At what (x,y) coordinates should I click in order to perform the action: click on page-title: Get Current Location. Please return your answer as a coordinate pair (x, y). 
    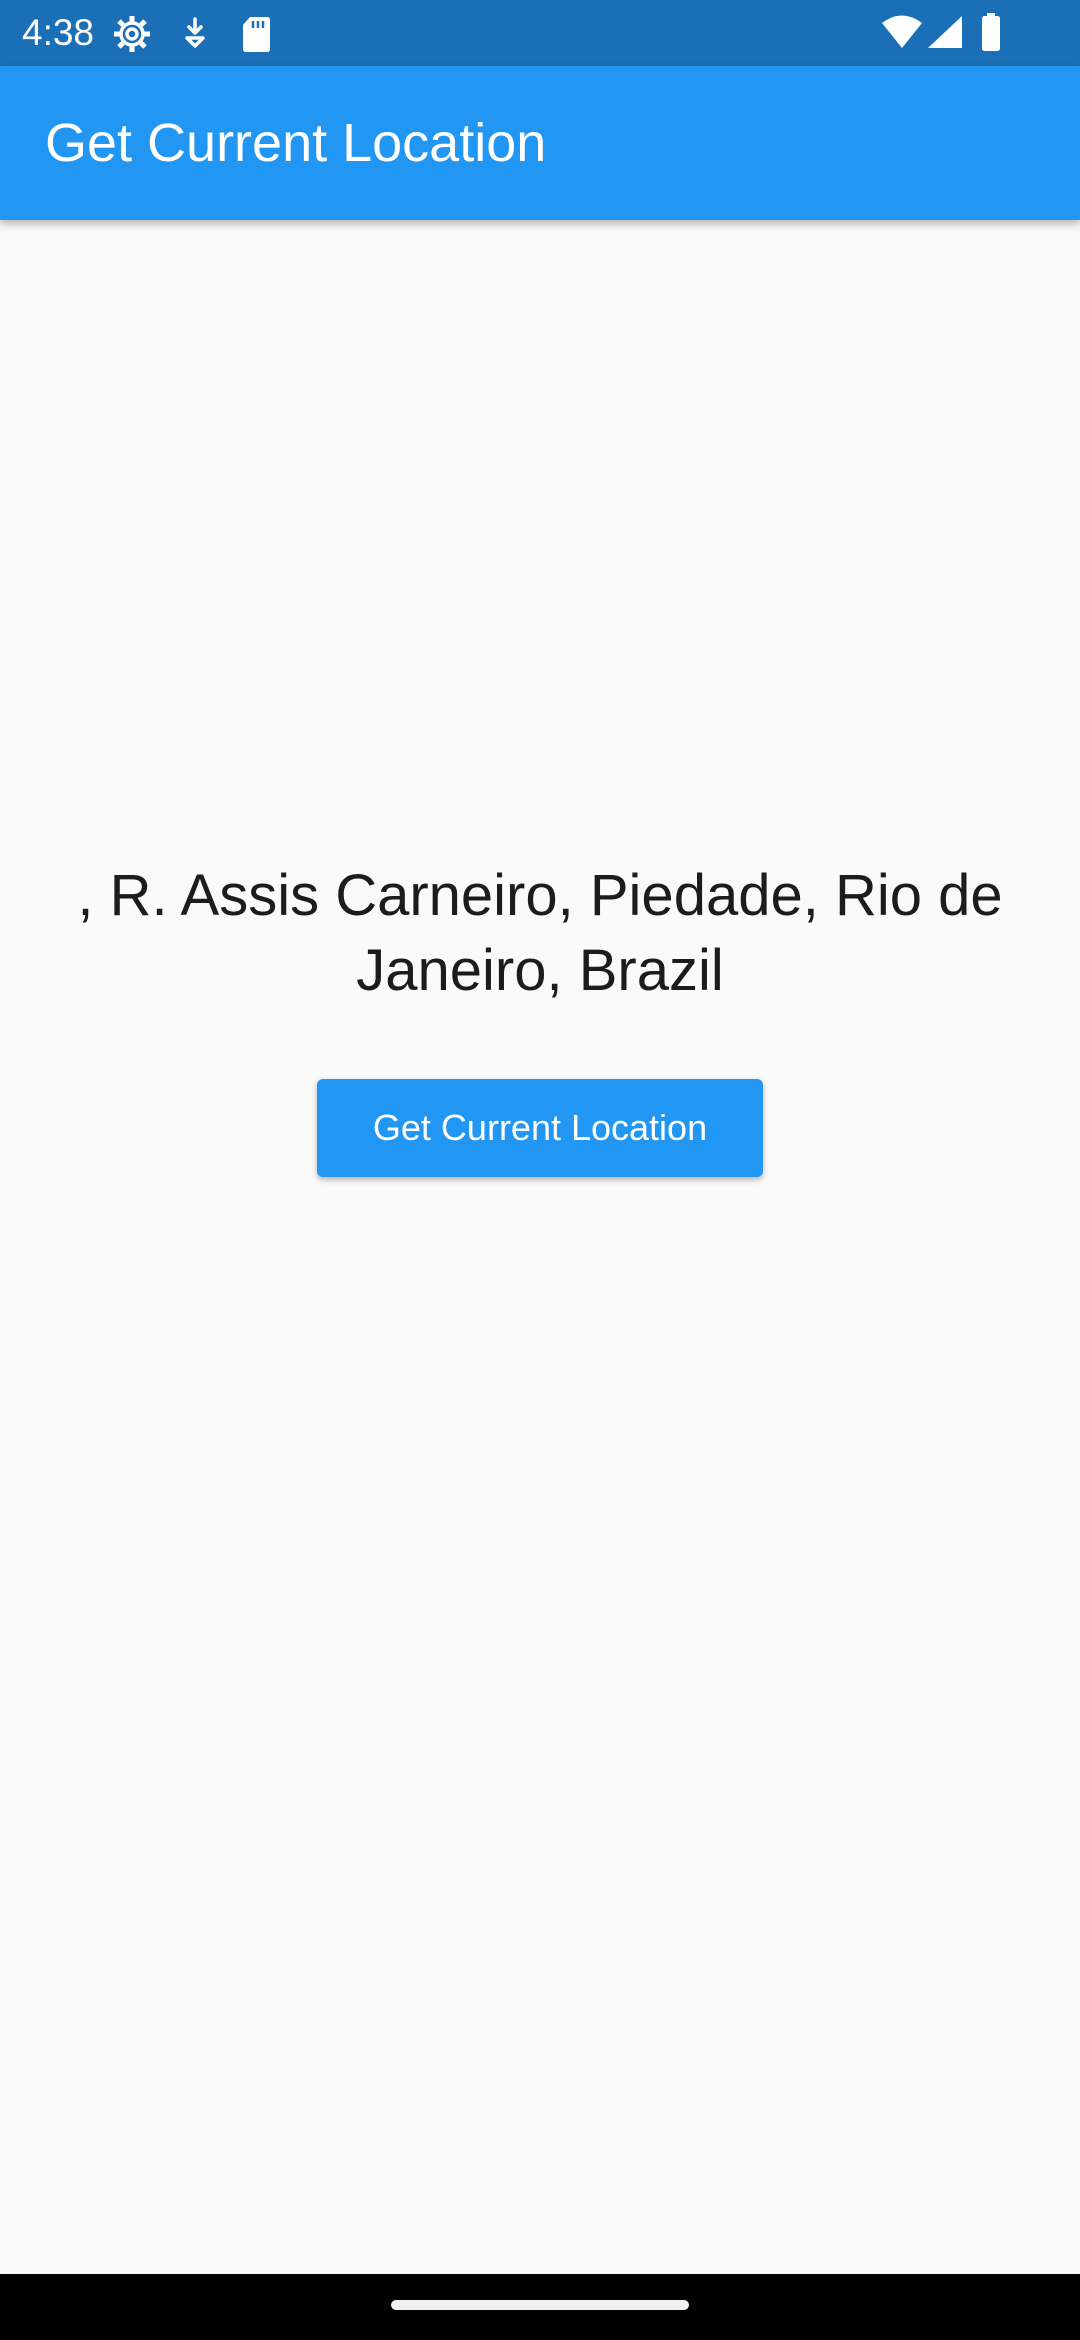
    Looking at the image, I should click on (296, 143).